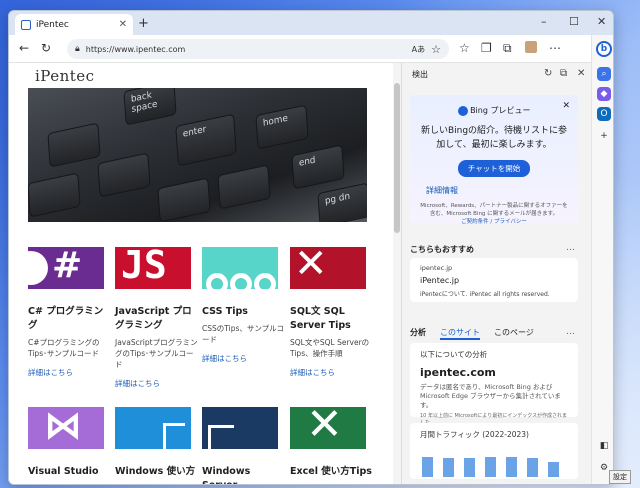  I want to click on favorite-icon: ☆, so click(436, 49).